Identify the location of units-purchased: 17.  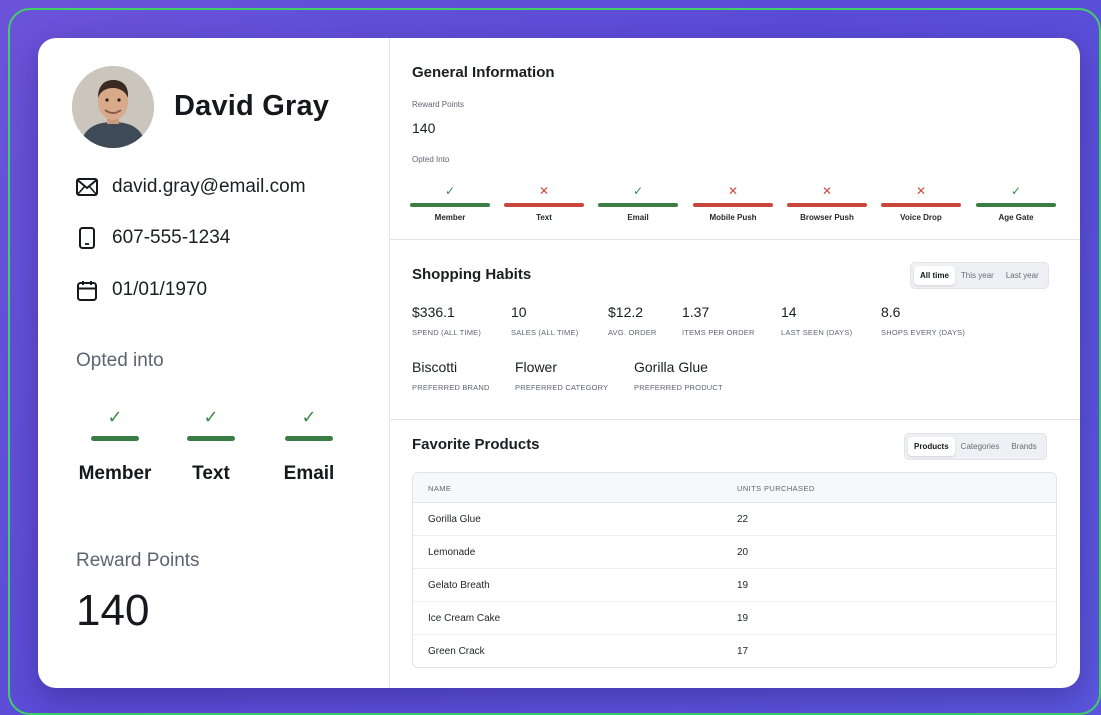
(743, 651).